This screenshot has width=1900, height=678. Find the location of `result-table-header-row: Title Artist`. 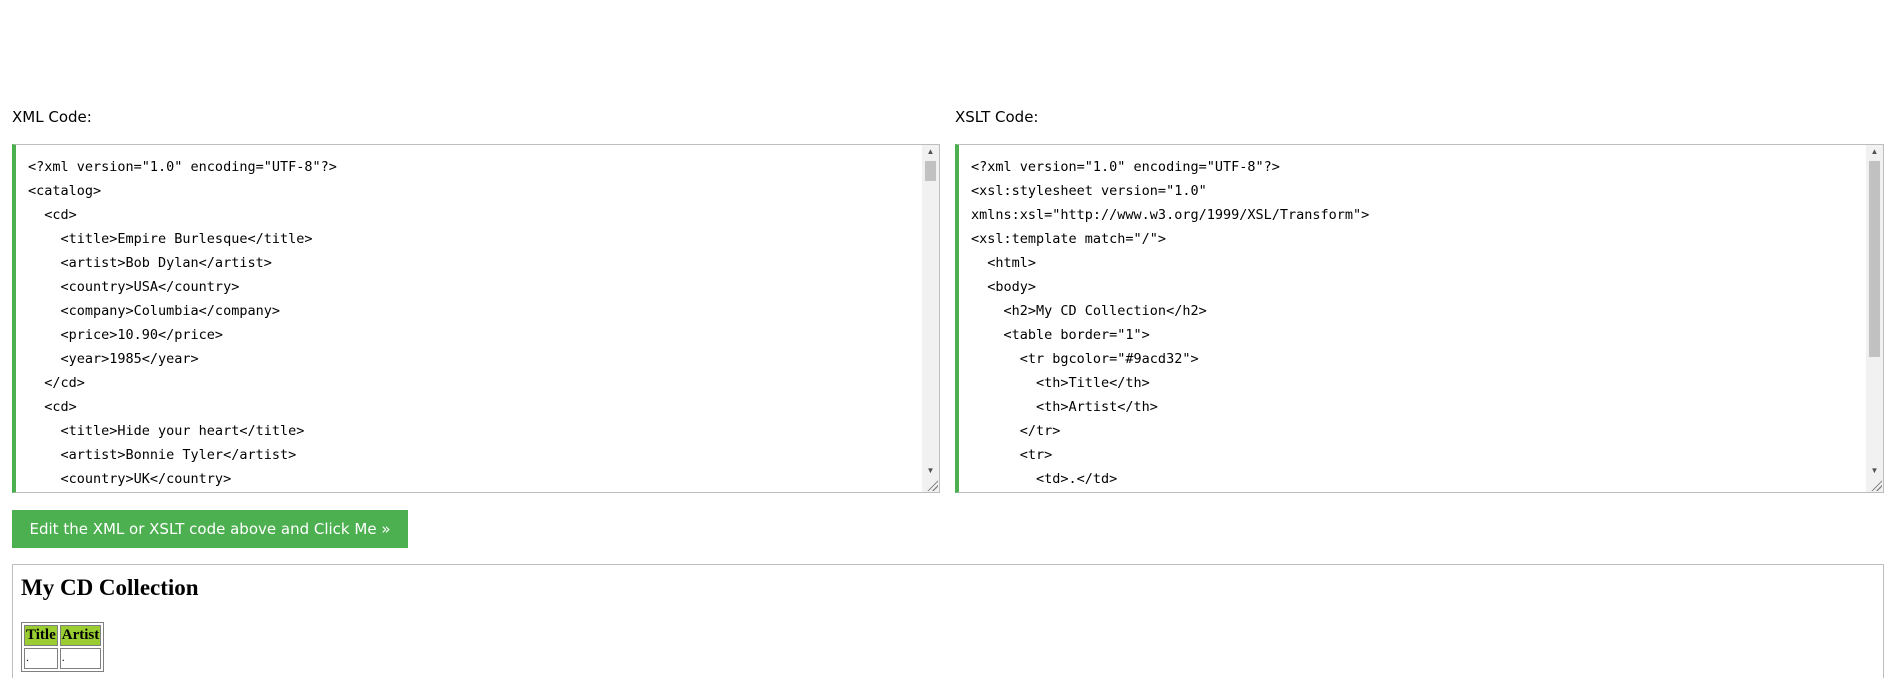

result-table-header-row: Title Artist is located at coordinates (63, 635).